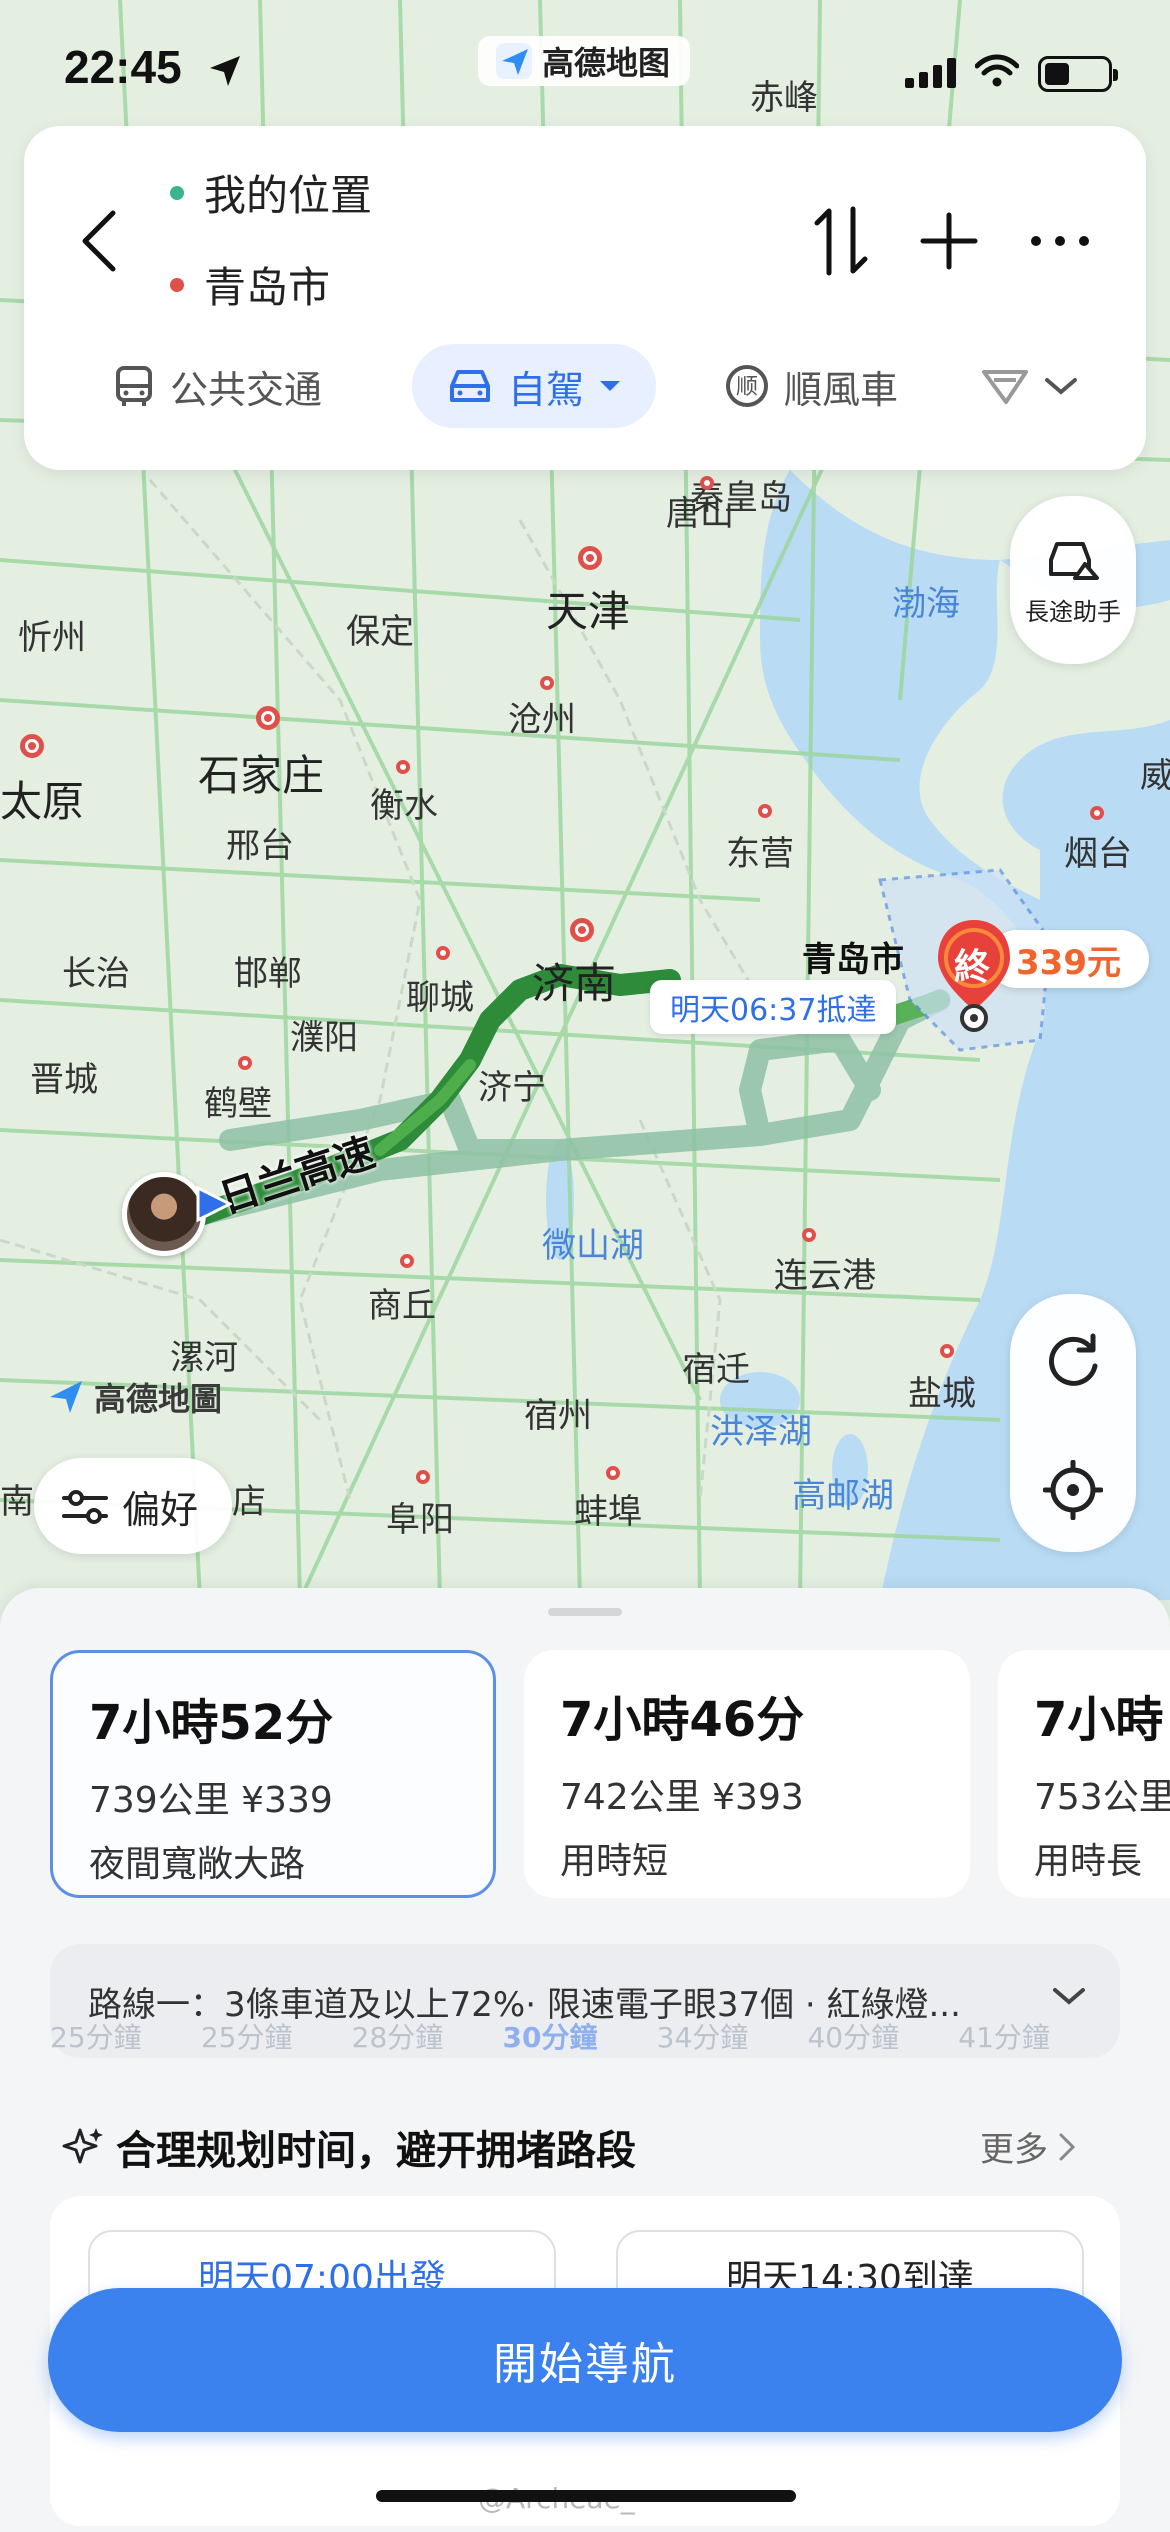 The image size is (1170, 2532). I want to click on route-option-card: 7小時52分 739公里 ¥339 夜間寬敞大路, so click(273, 1774).